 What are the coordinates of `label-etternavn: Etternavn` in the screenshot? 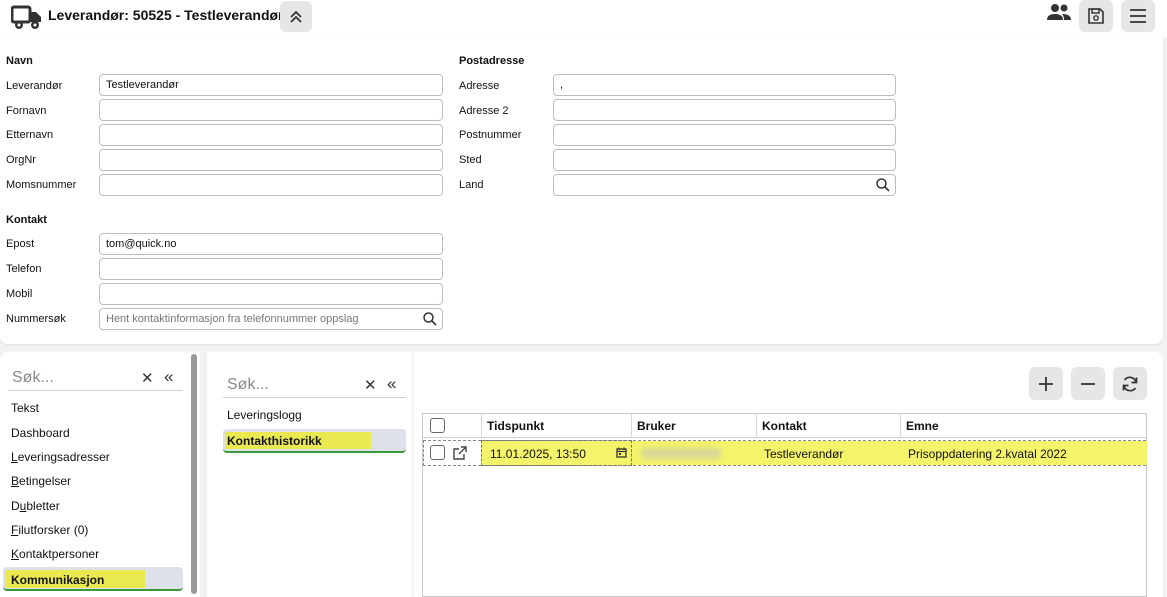 It's located at (30, 135).